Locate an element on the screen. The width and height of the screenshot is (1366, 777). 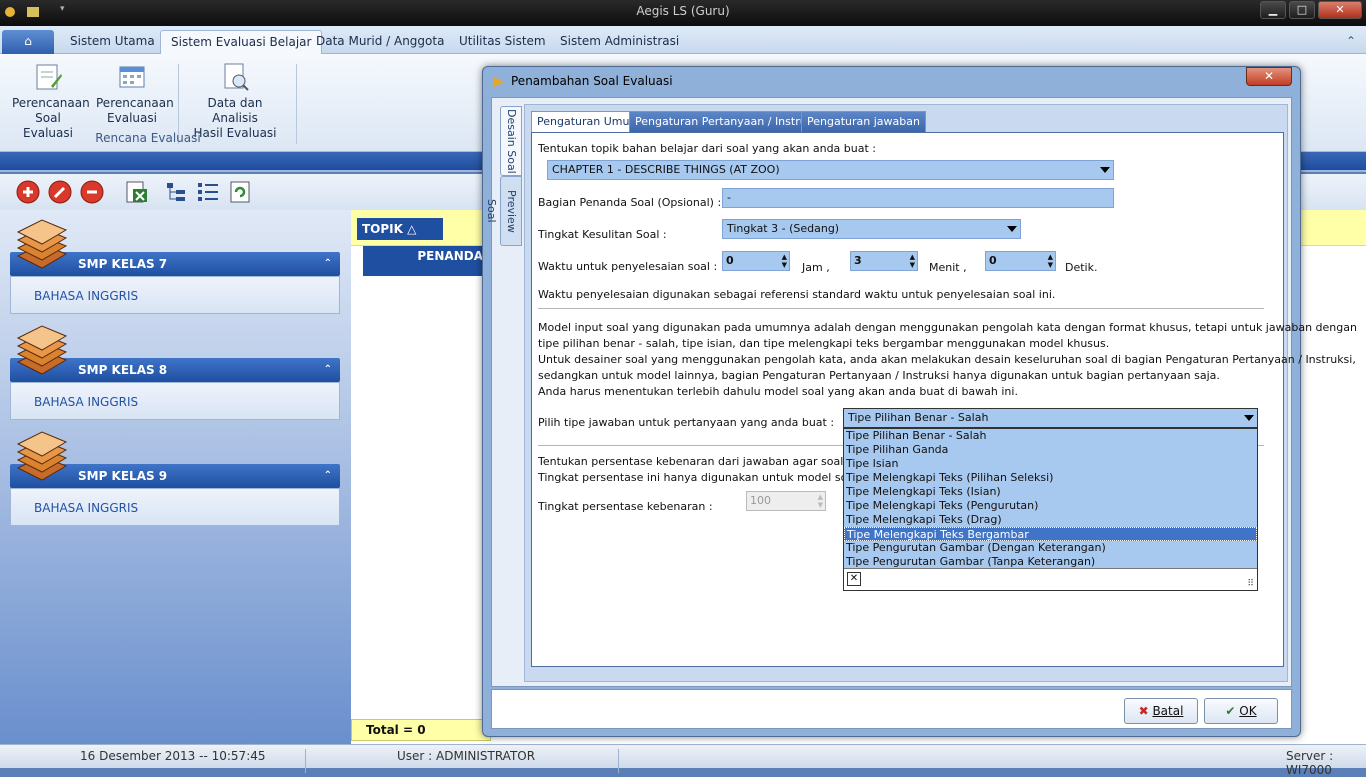
status-server: Server : WI7000 is located at coordinates (1310, 763).